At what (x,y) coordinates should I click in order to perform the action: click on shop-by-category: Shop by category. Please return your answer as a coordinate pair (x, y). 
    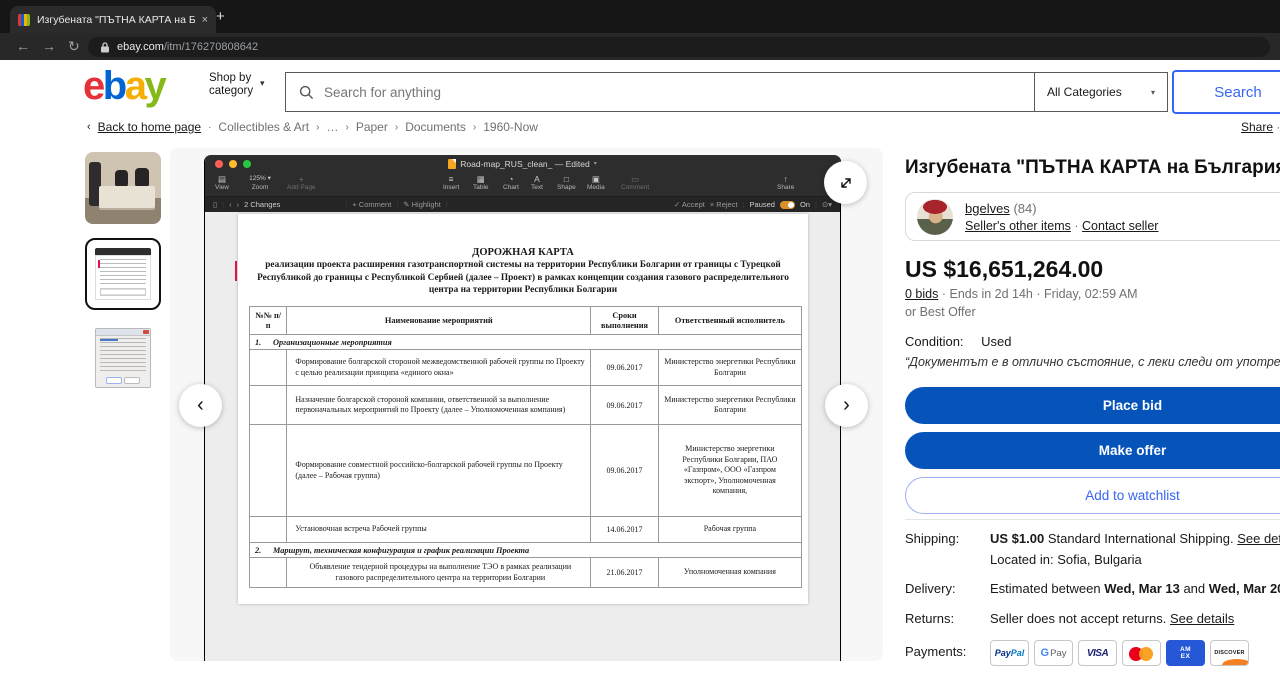
    Looking at the image, I should click on (231, 85).